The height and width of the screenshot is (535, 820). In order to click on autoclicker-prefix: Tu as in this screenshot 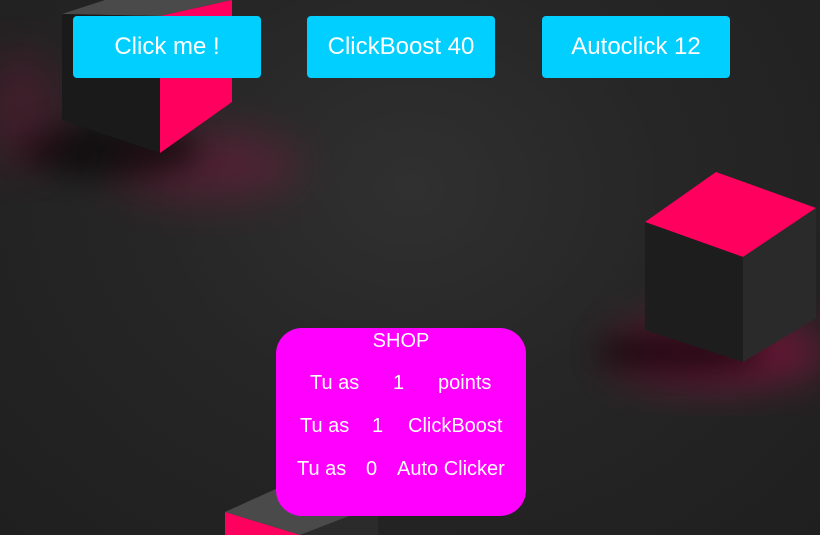, I will do `click(322, 469)`.